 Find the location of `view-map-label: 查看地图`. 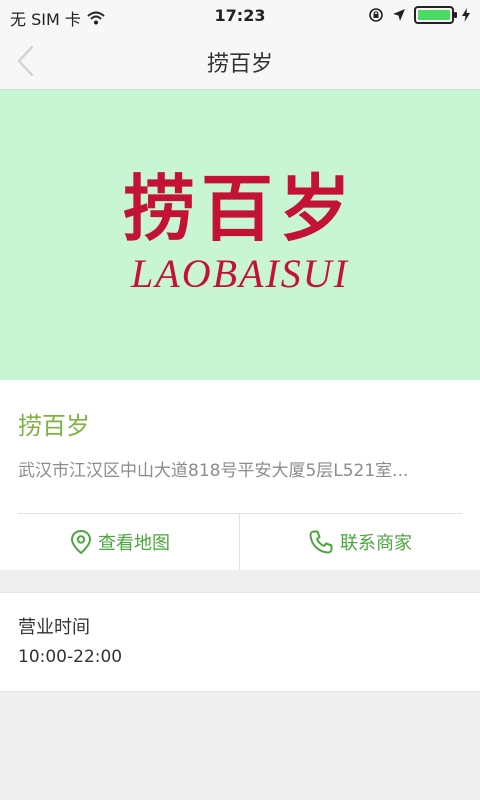

view-map-label: 查看地图 is located at coordinates (134, 543).